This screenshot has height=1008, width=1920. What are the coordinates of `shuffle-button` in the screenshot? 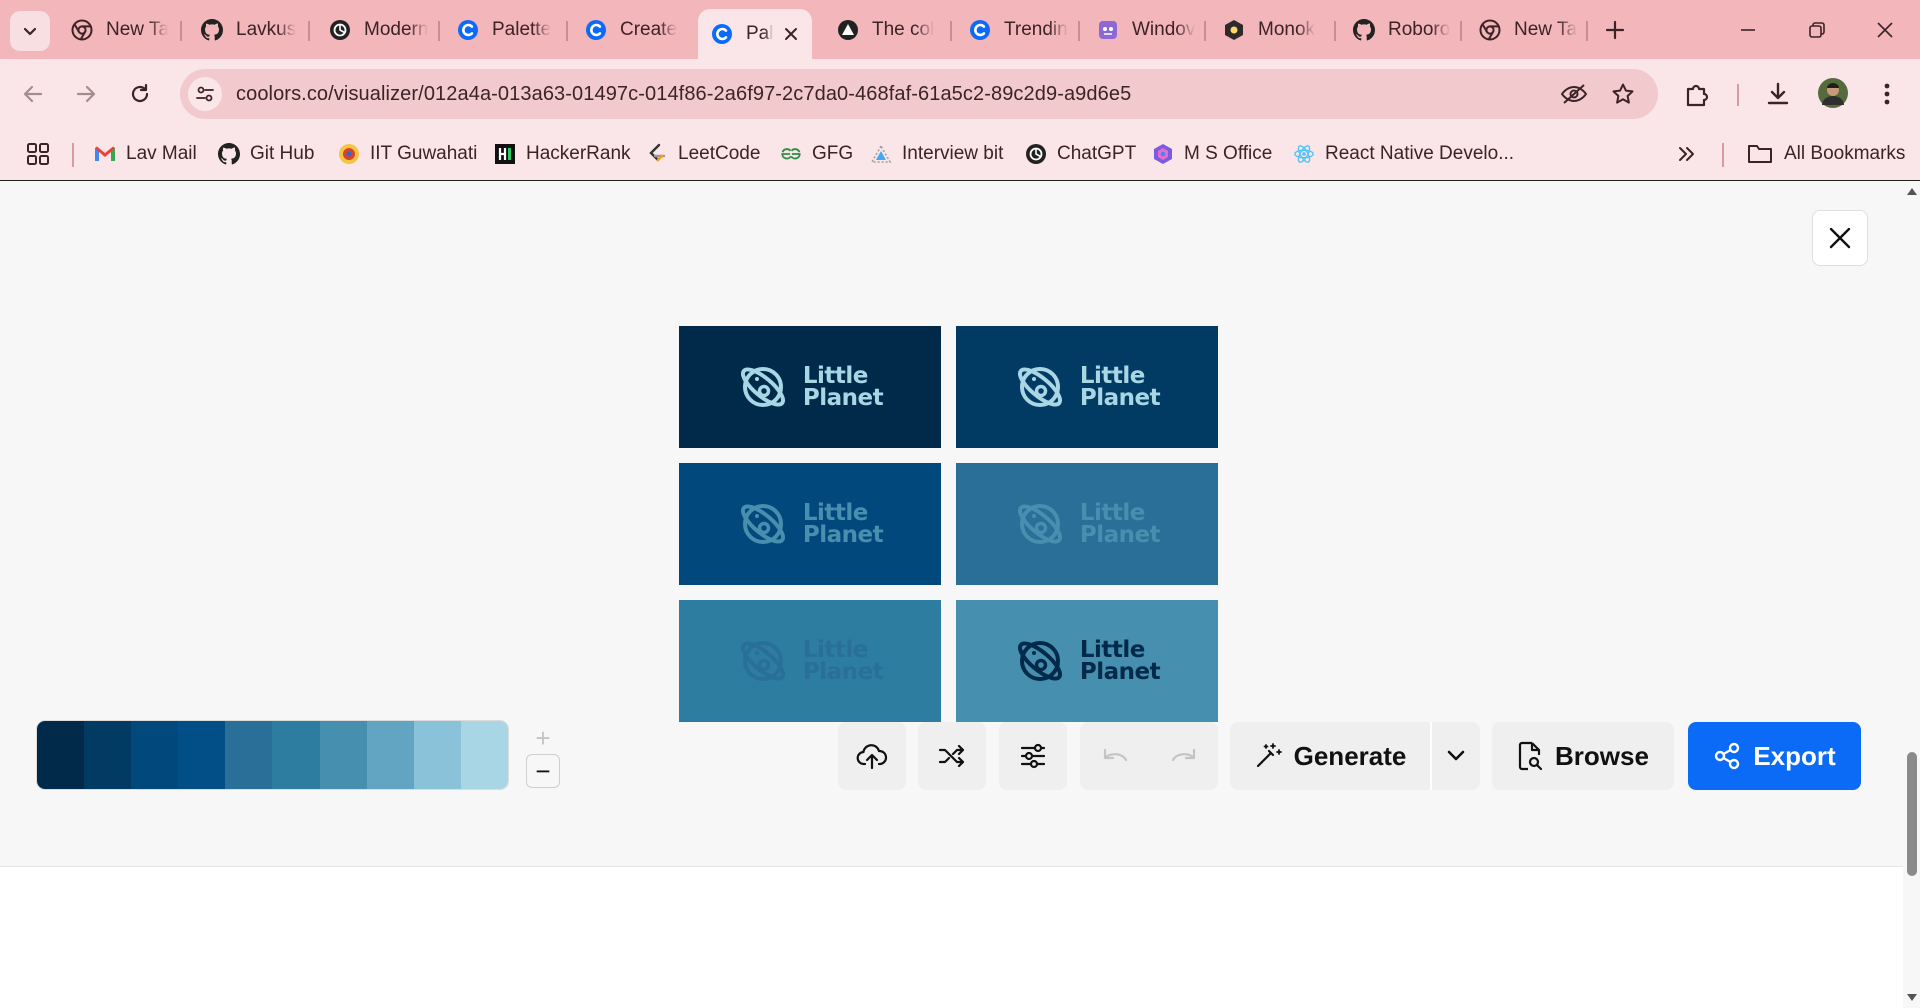 It's located at (952, 756).